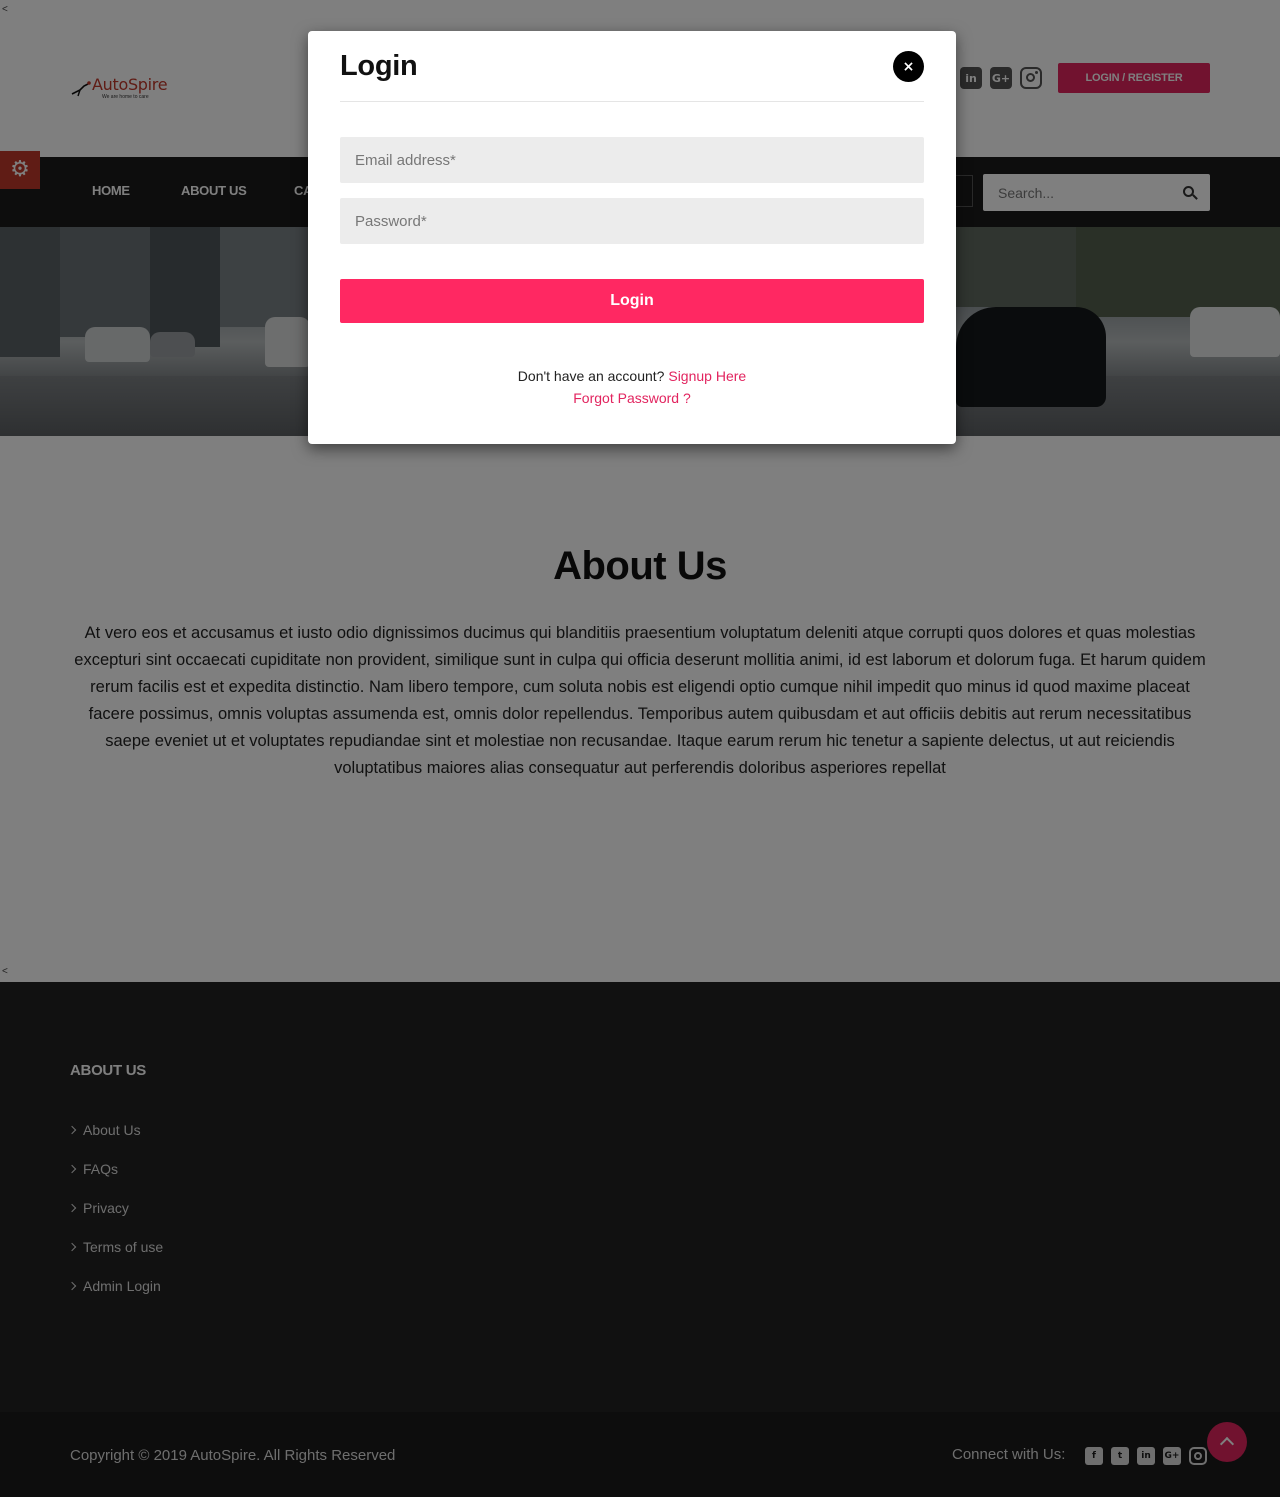 The image size is (1280, 1497). What do you see at coordinates (632, 101) in the screenshot?
I see `divider` at bounding box center [632, 101].